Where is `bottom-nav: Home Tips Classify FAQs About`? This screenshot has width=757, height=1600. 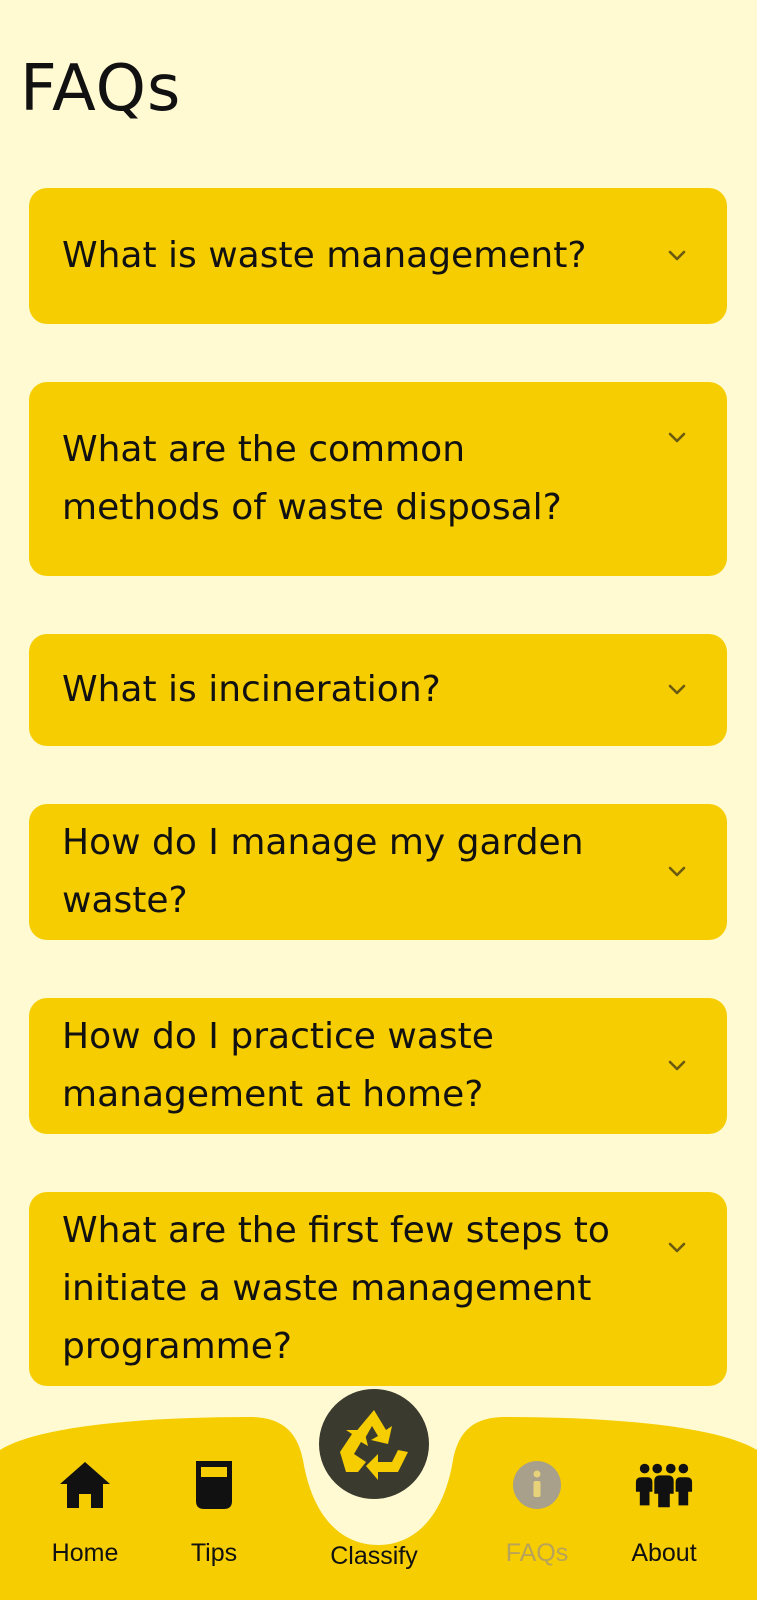
bottom-nav: Home Tips Classify FAQs About is located at coordinates (378, 1494).